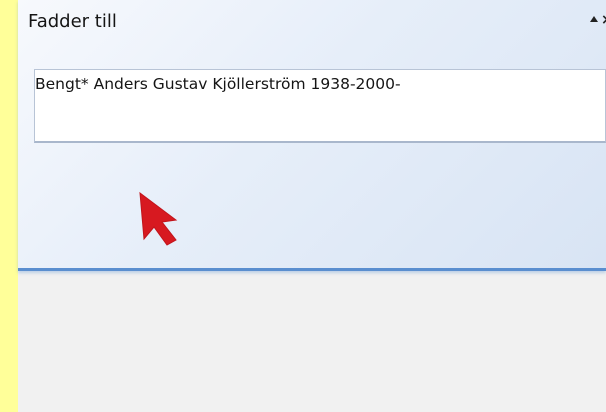  What do you see at coordinates (603, 20) in the screenshot?
I see `close-icon: ×` at bounding box center [603, 20].